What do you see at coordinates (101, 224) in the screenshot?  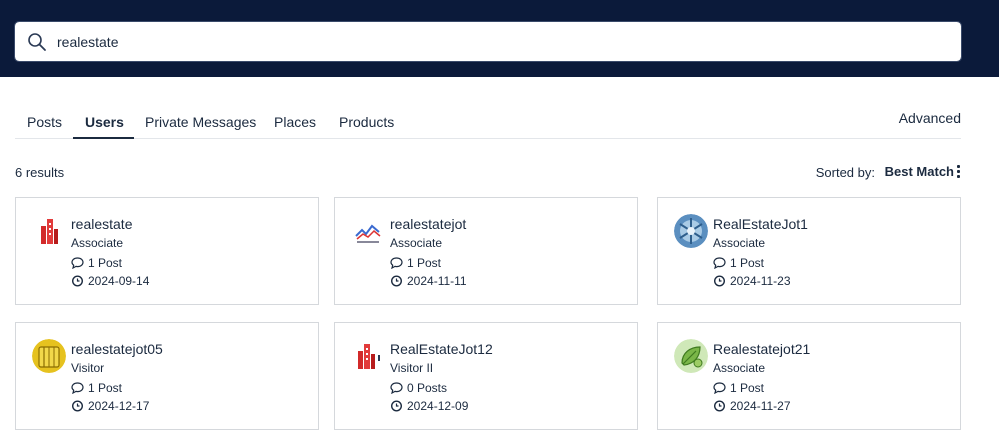 I see `user-name: realestate` at bounding box center [101, 224].